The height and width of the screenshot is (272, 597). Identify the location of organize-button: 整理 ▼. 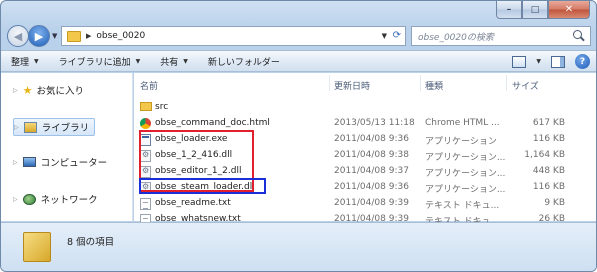
(25, 61).